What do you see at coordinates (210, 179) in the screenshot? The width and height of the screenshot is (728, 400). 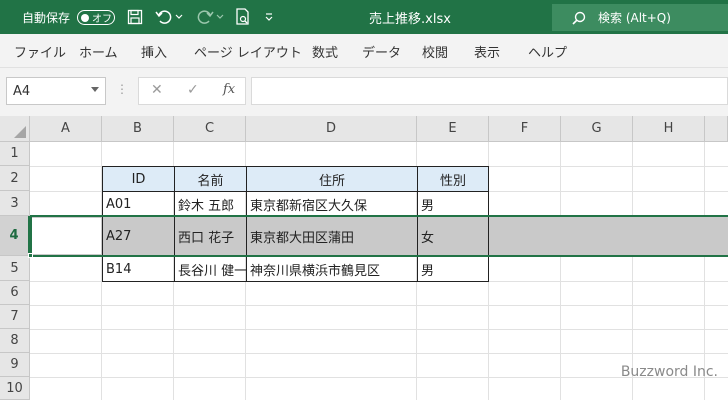 I see `table-header-name: 名前` at bounding box center [210, 179].